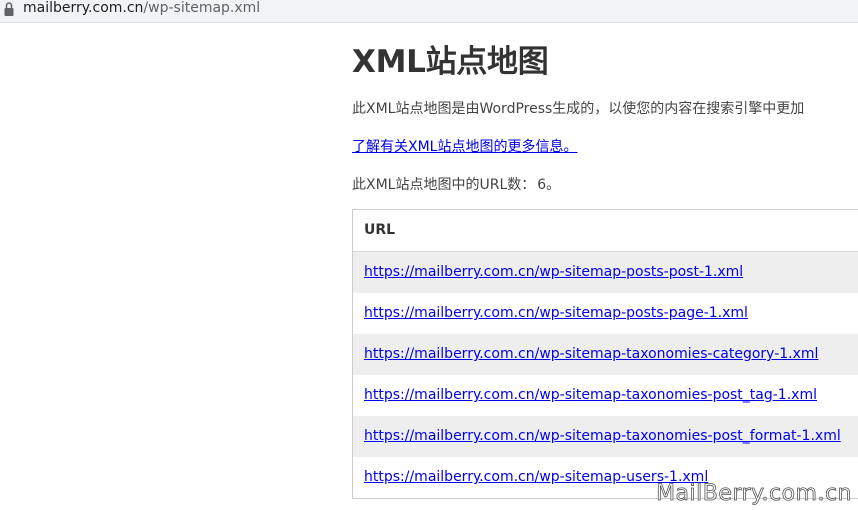 Image resolution: width=858 pixels, height=510 pixels. Describe the element at coordinates (578, 109) in the screenshot. I see `sitemap-description: 此XML站点地图是由WordPress生成的，以使您的内容在搜索引擎中更加` at that location.